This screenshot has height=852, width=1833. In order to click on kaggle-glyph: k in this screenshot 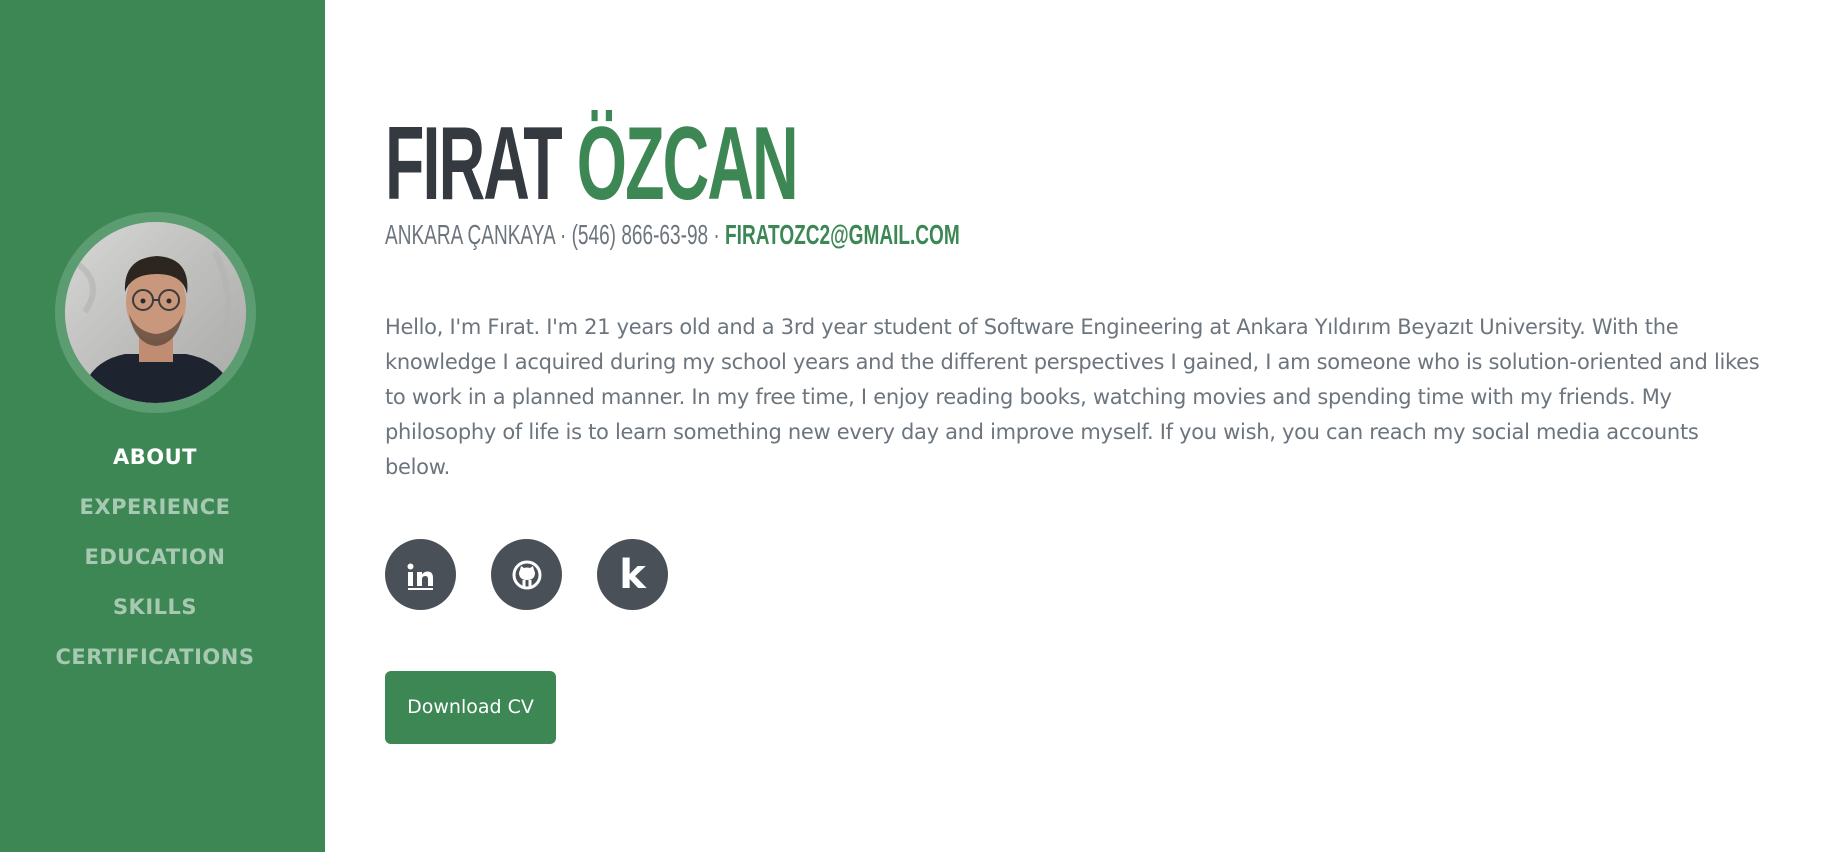, I will do `click(632, 574)`.